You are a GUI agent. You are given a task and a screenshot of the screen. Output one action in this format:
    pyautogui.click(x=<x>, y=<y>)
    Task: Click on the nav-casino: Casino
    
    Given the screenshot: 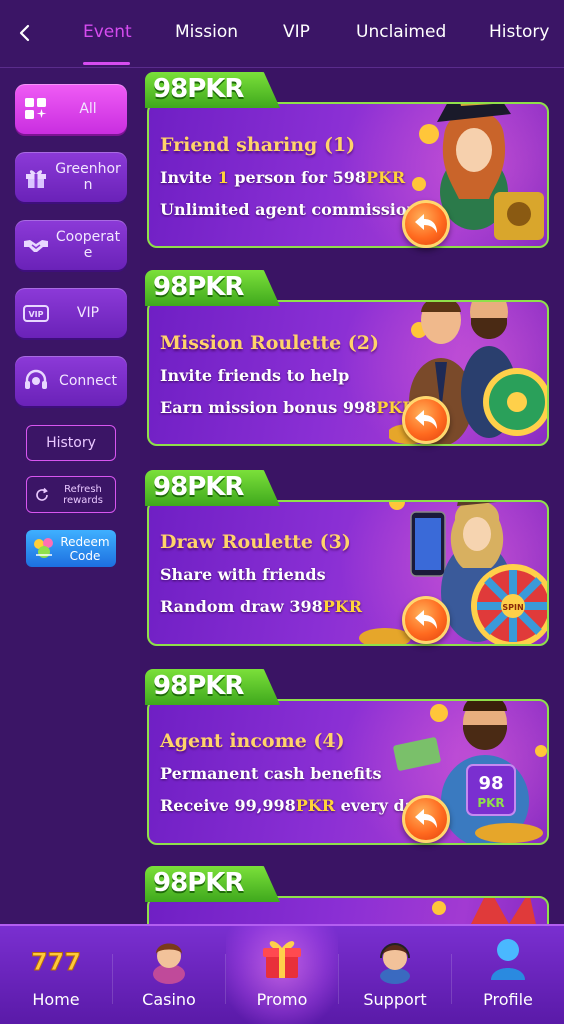 What is the action you would take?
    pyautogui.click(x=169, y=975)
    